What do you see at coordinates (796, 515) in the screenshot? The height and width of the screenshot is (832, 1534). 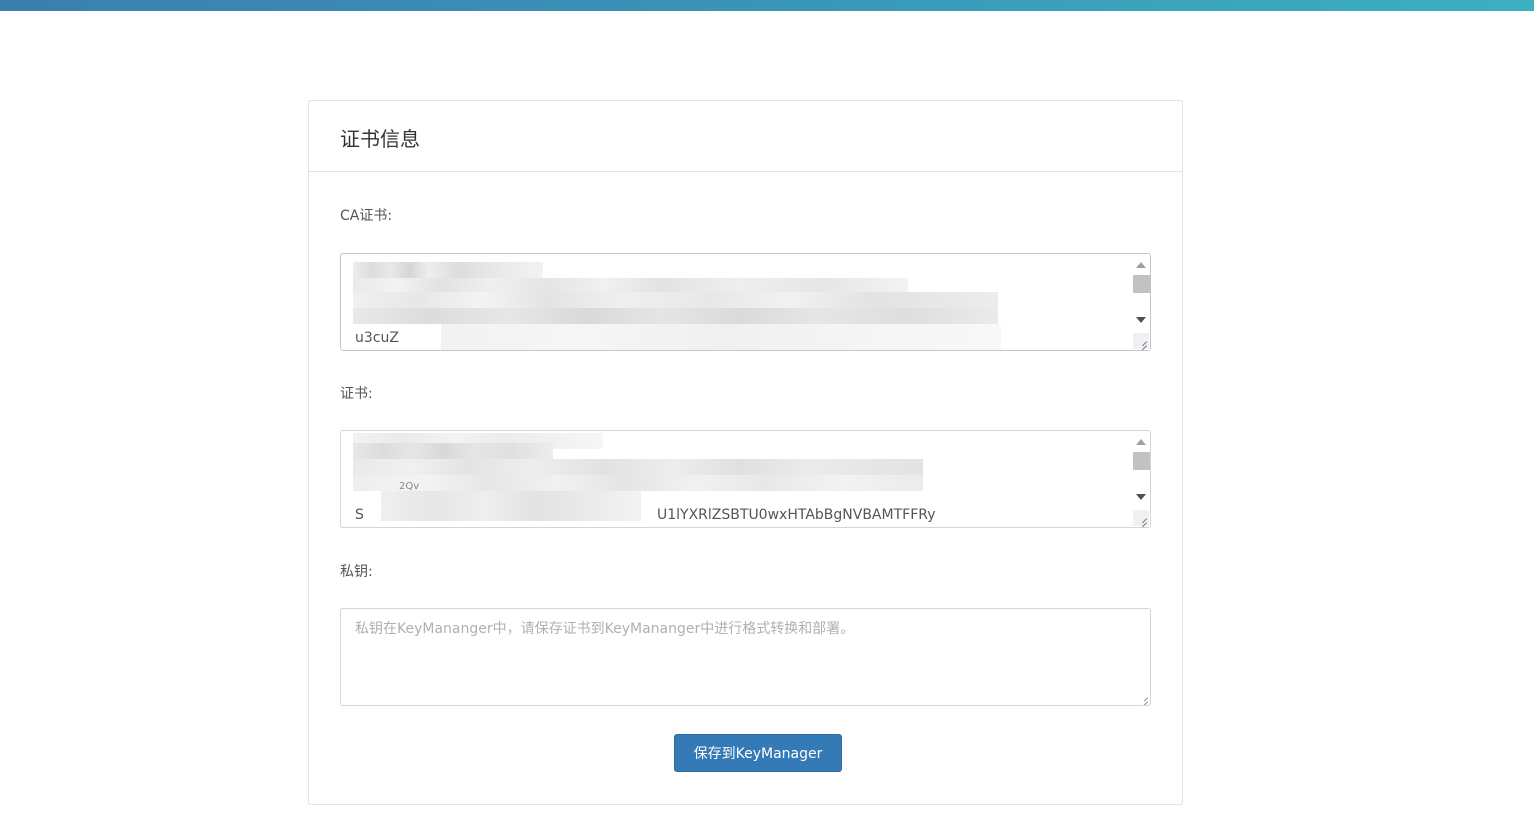 I see `cert-text-fragment-end: U1lYXRlZSBTU0wxHTAbBgNVBAMTFFRy` at bounding box center [796, 515].